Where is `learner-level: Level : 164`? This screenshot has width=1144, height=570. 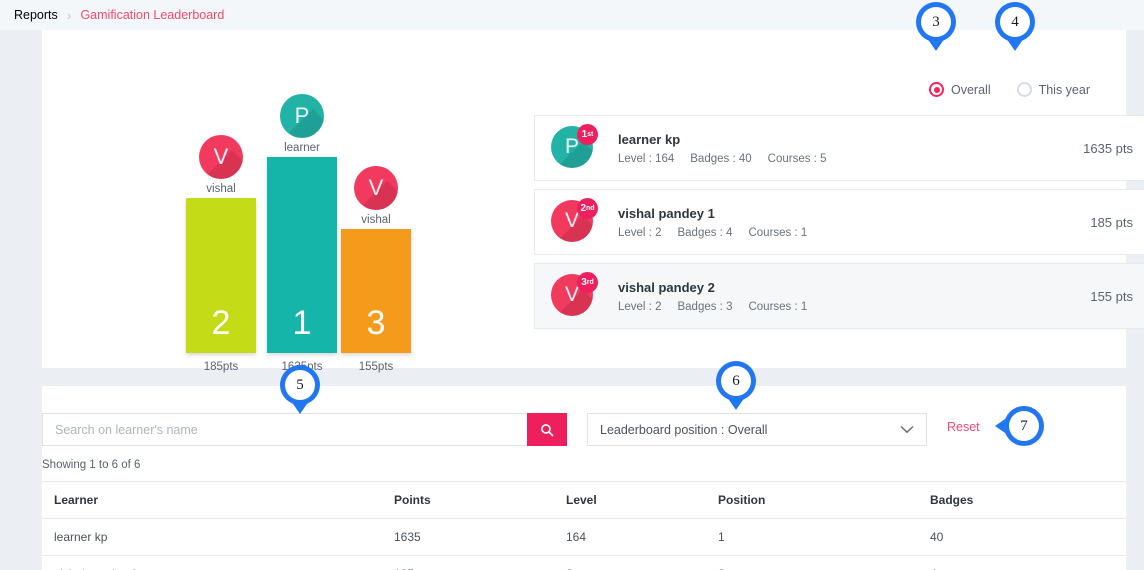 learner-level: Level : 164 is located at coordinates (646, 158).